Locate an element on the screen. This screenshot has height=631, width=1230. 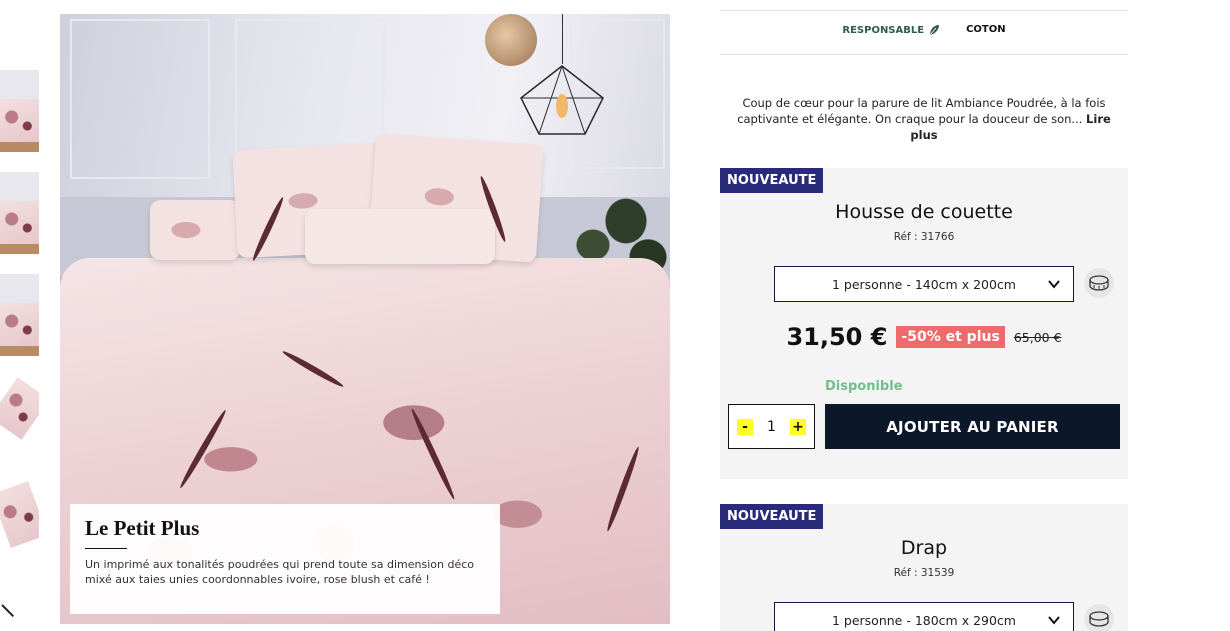
size-select-value: 1 personne - 140cm x 200cm is located at coordinates (923, 284).